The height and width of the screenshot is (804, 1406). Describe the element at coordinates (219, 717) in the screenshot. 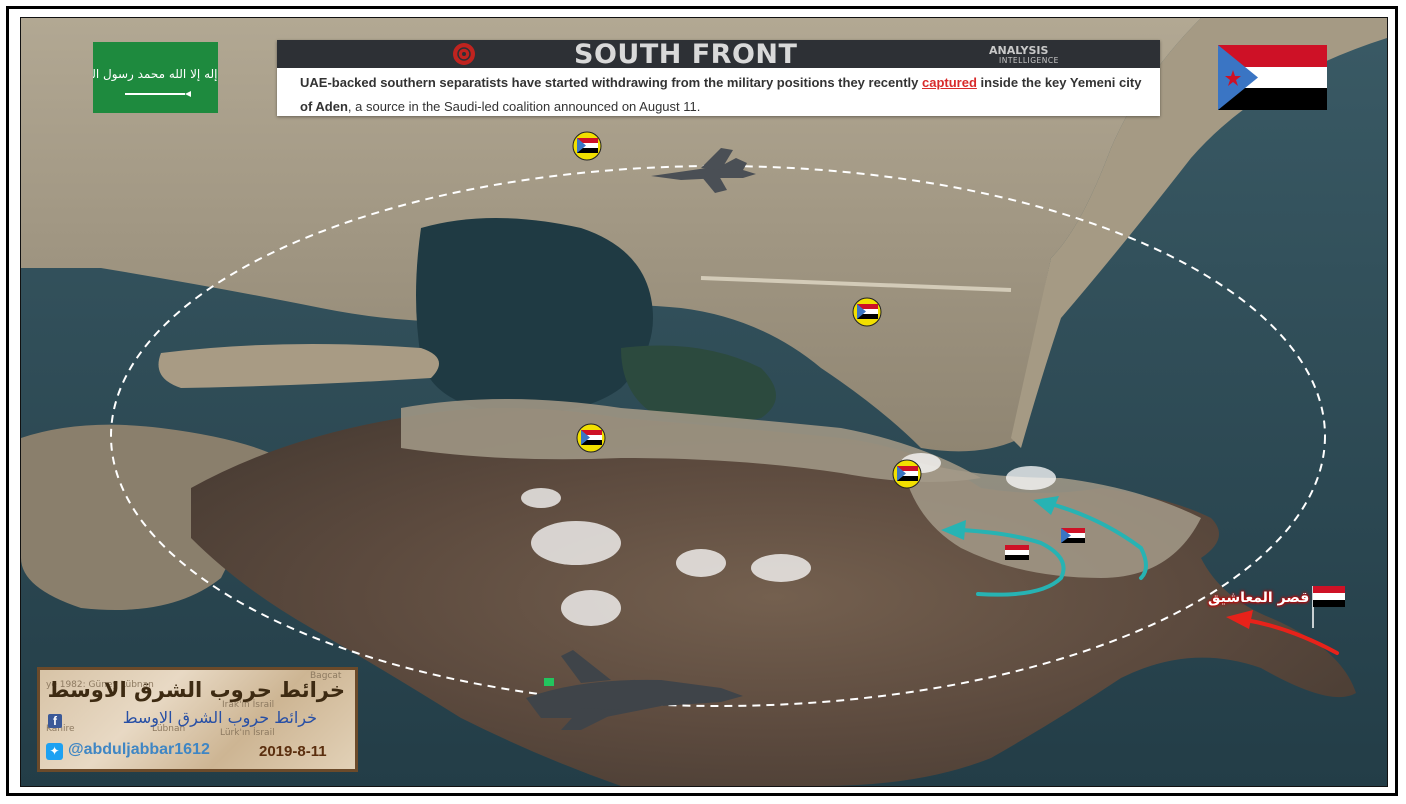

I see `watermark-subtitle-arabic: خرائط حروب الشرق الاوسط` at that location.